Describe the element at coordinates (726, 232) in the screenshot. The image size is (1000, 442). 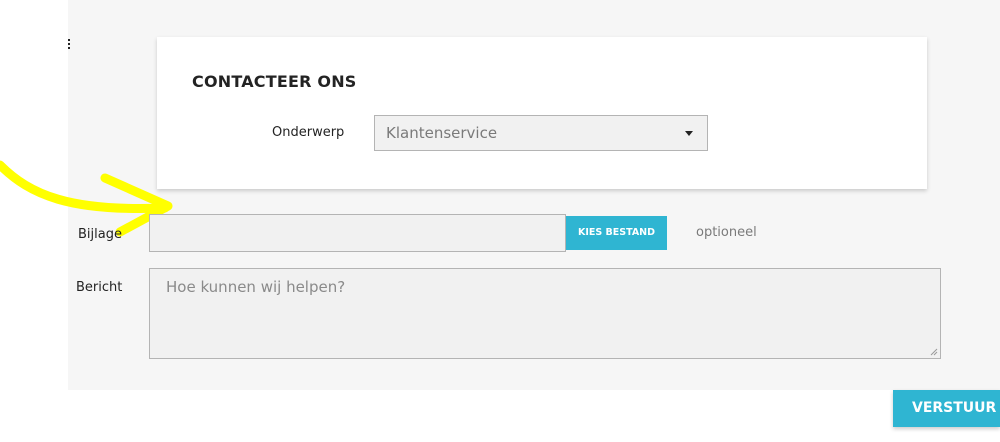
I see `optional-note: optioneel` at that location.